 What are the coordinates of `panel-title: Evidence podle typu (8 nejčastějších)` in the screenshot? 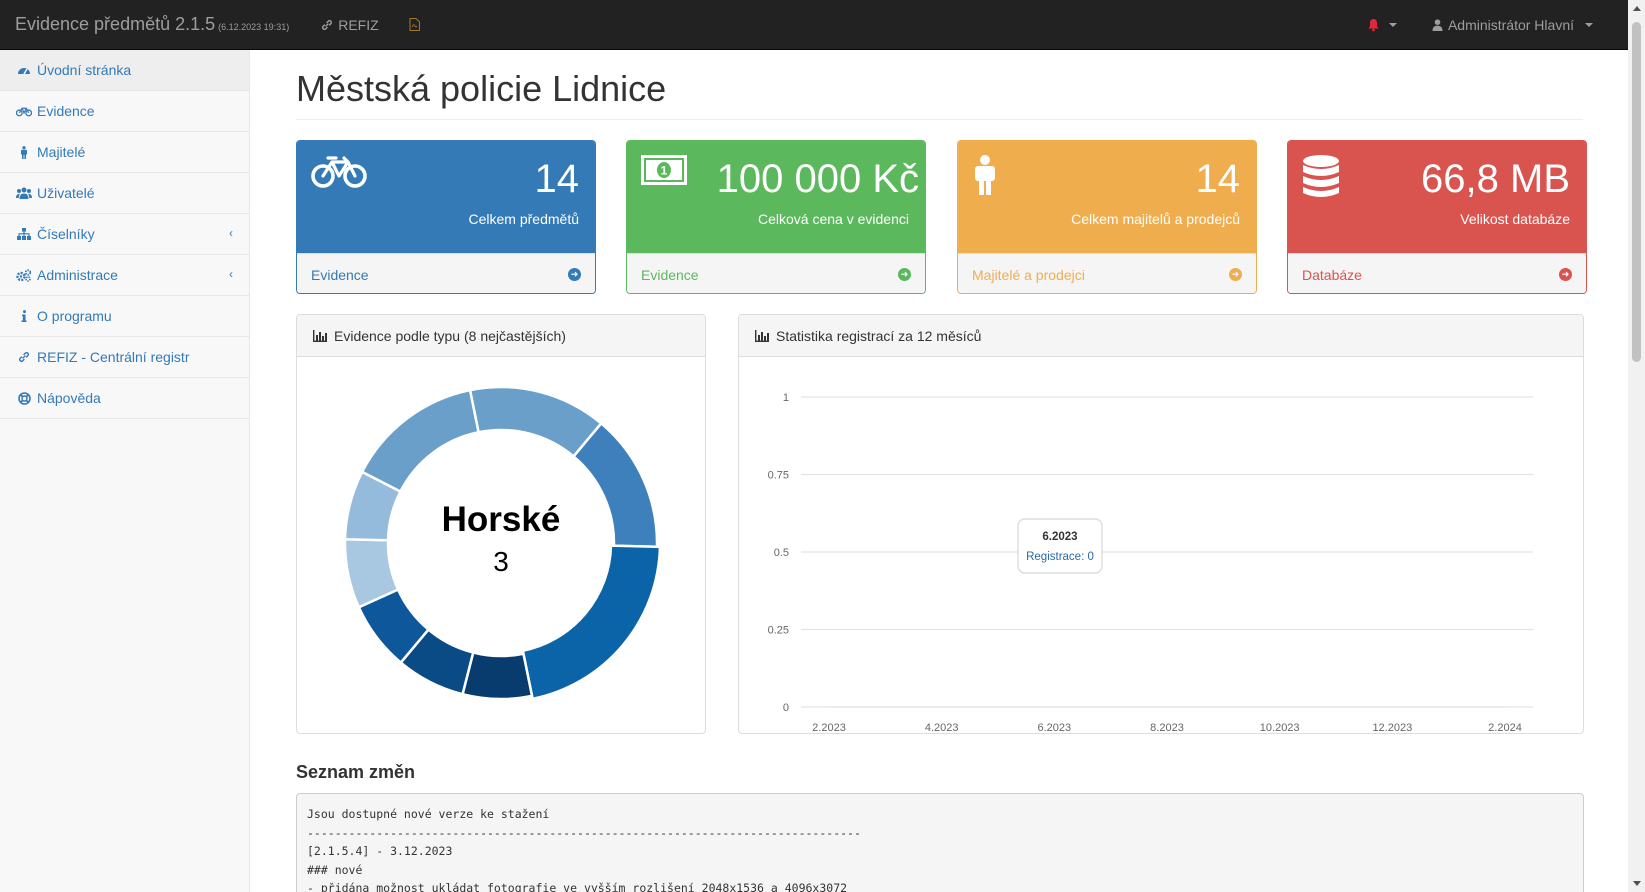 It's located at (450, 335).